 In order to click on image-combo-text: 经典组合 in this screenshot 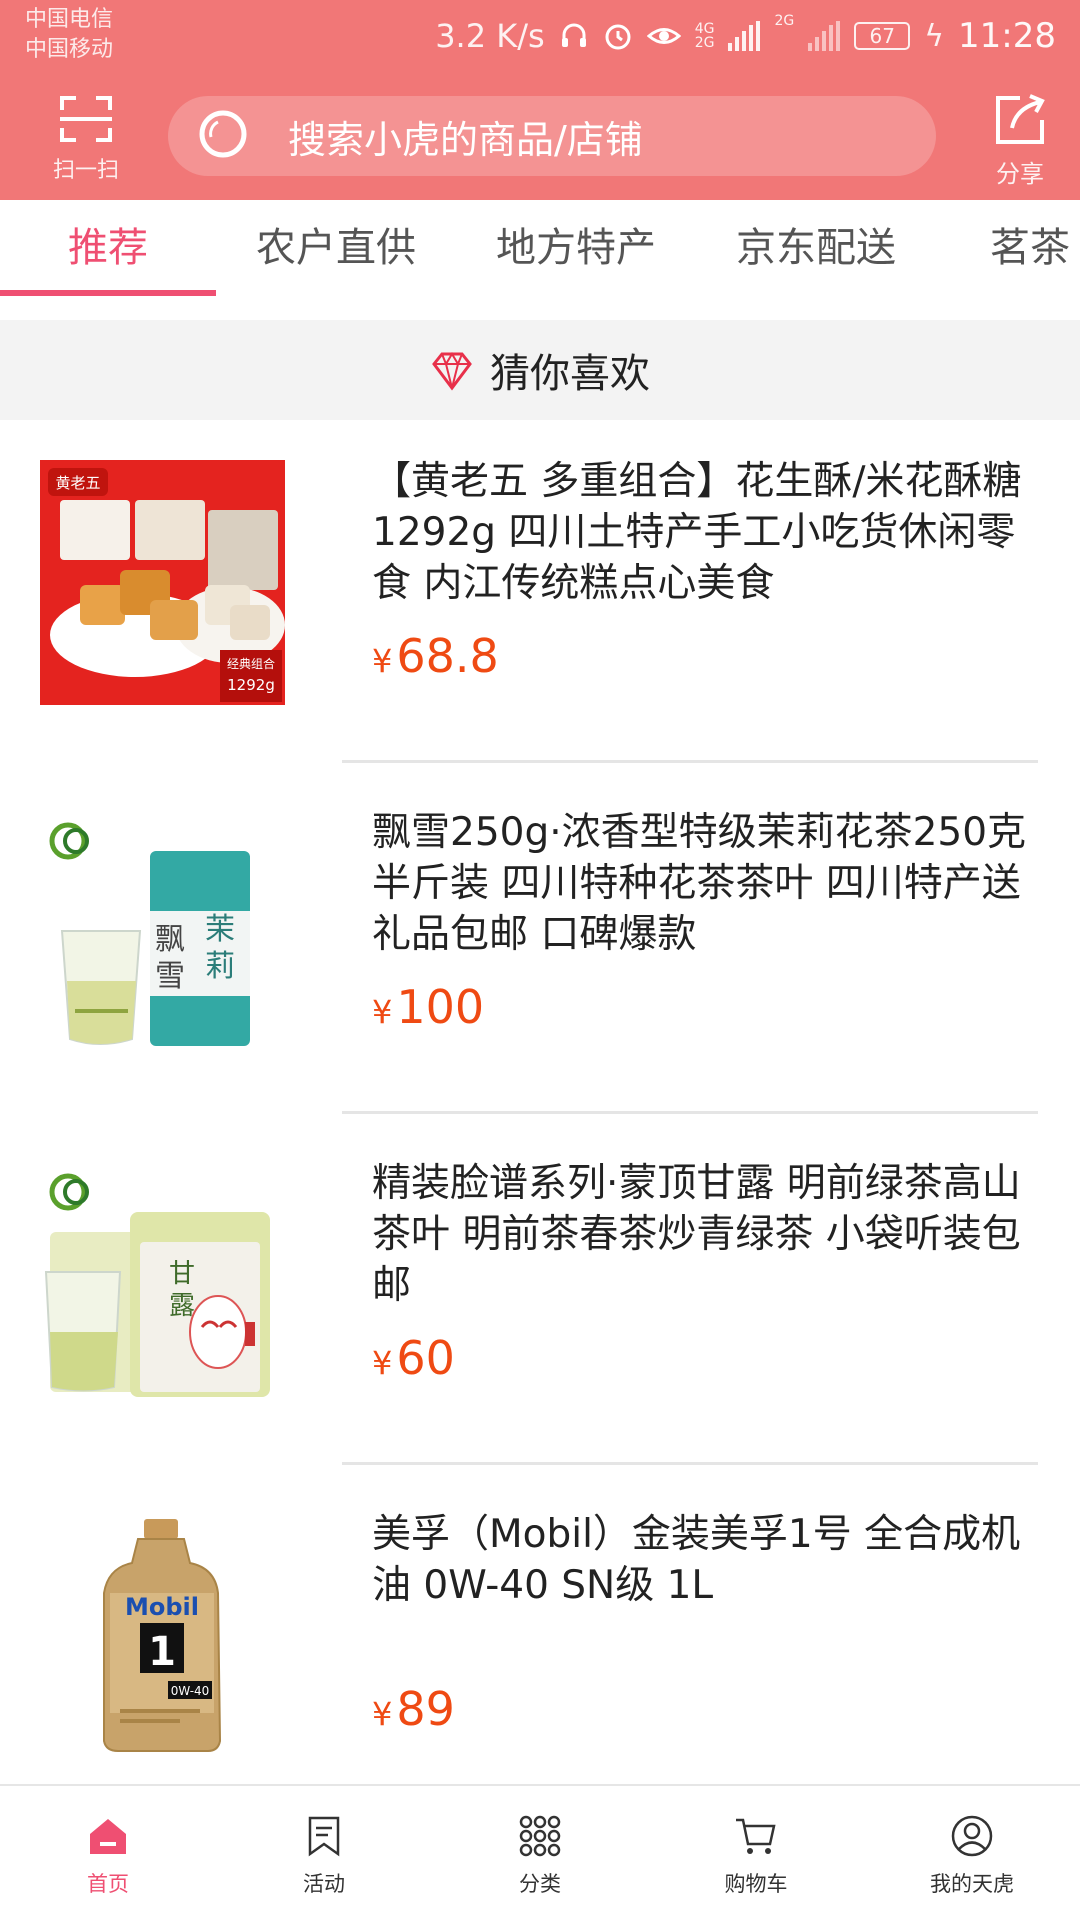, I will do `click(251, 663)`.